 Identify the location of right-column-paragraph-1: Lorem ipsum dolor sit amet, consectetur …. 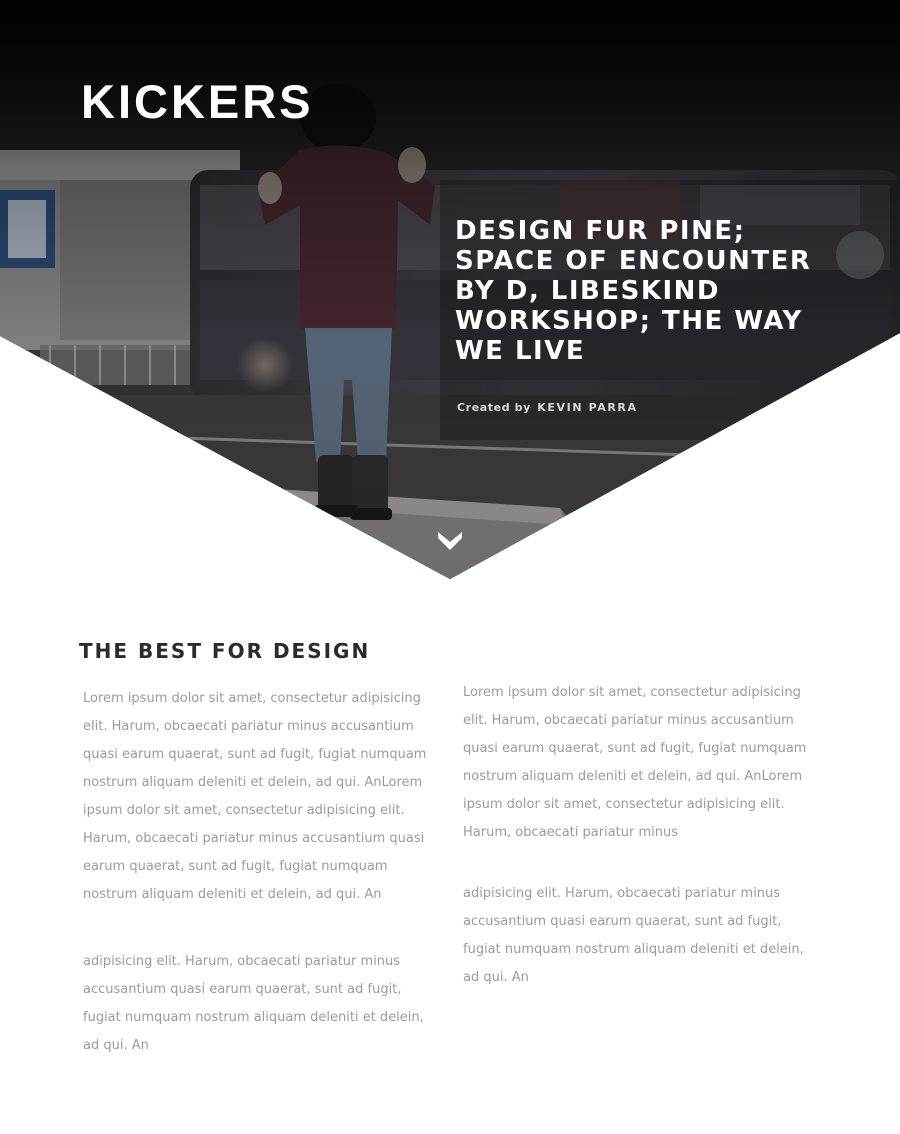
(640, 763).